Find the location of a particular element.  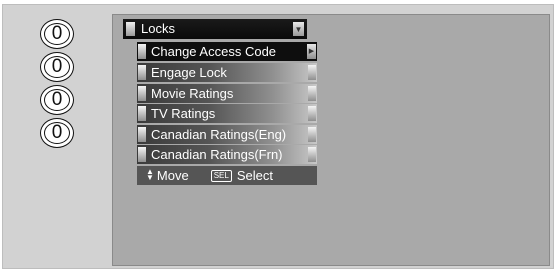

menu-title-bar: Locks ▼ is located at coordinates (215, 29).